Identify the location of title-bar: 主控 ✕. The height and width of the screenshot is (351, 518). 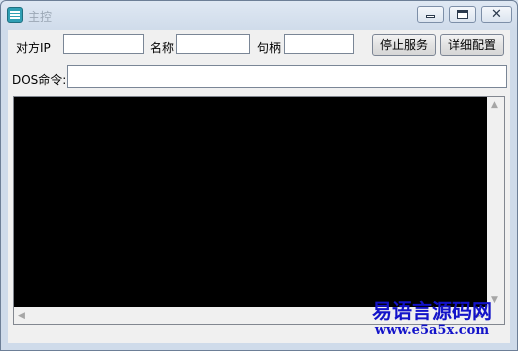
(259, 16).